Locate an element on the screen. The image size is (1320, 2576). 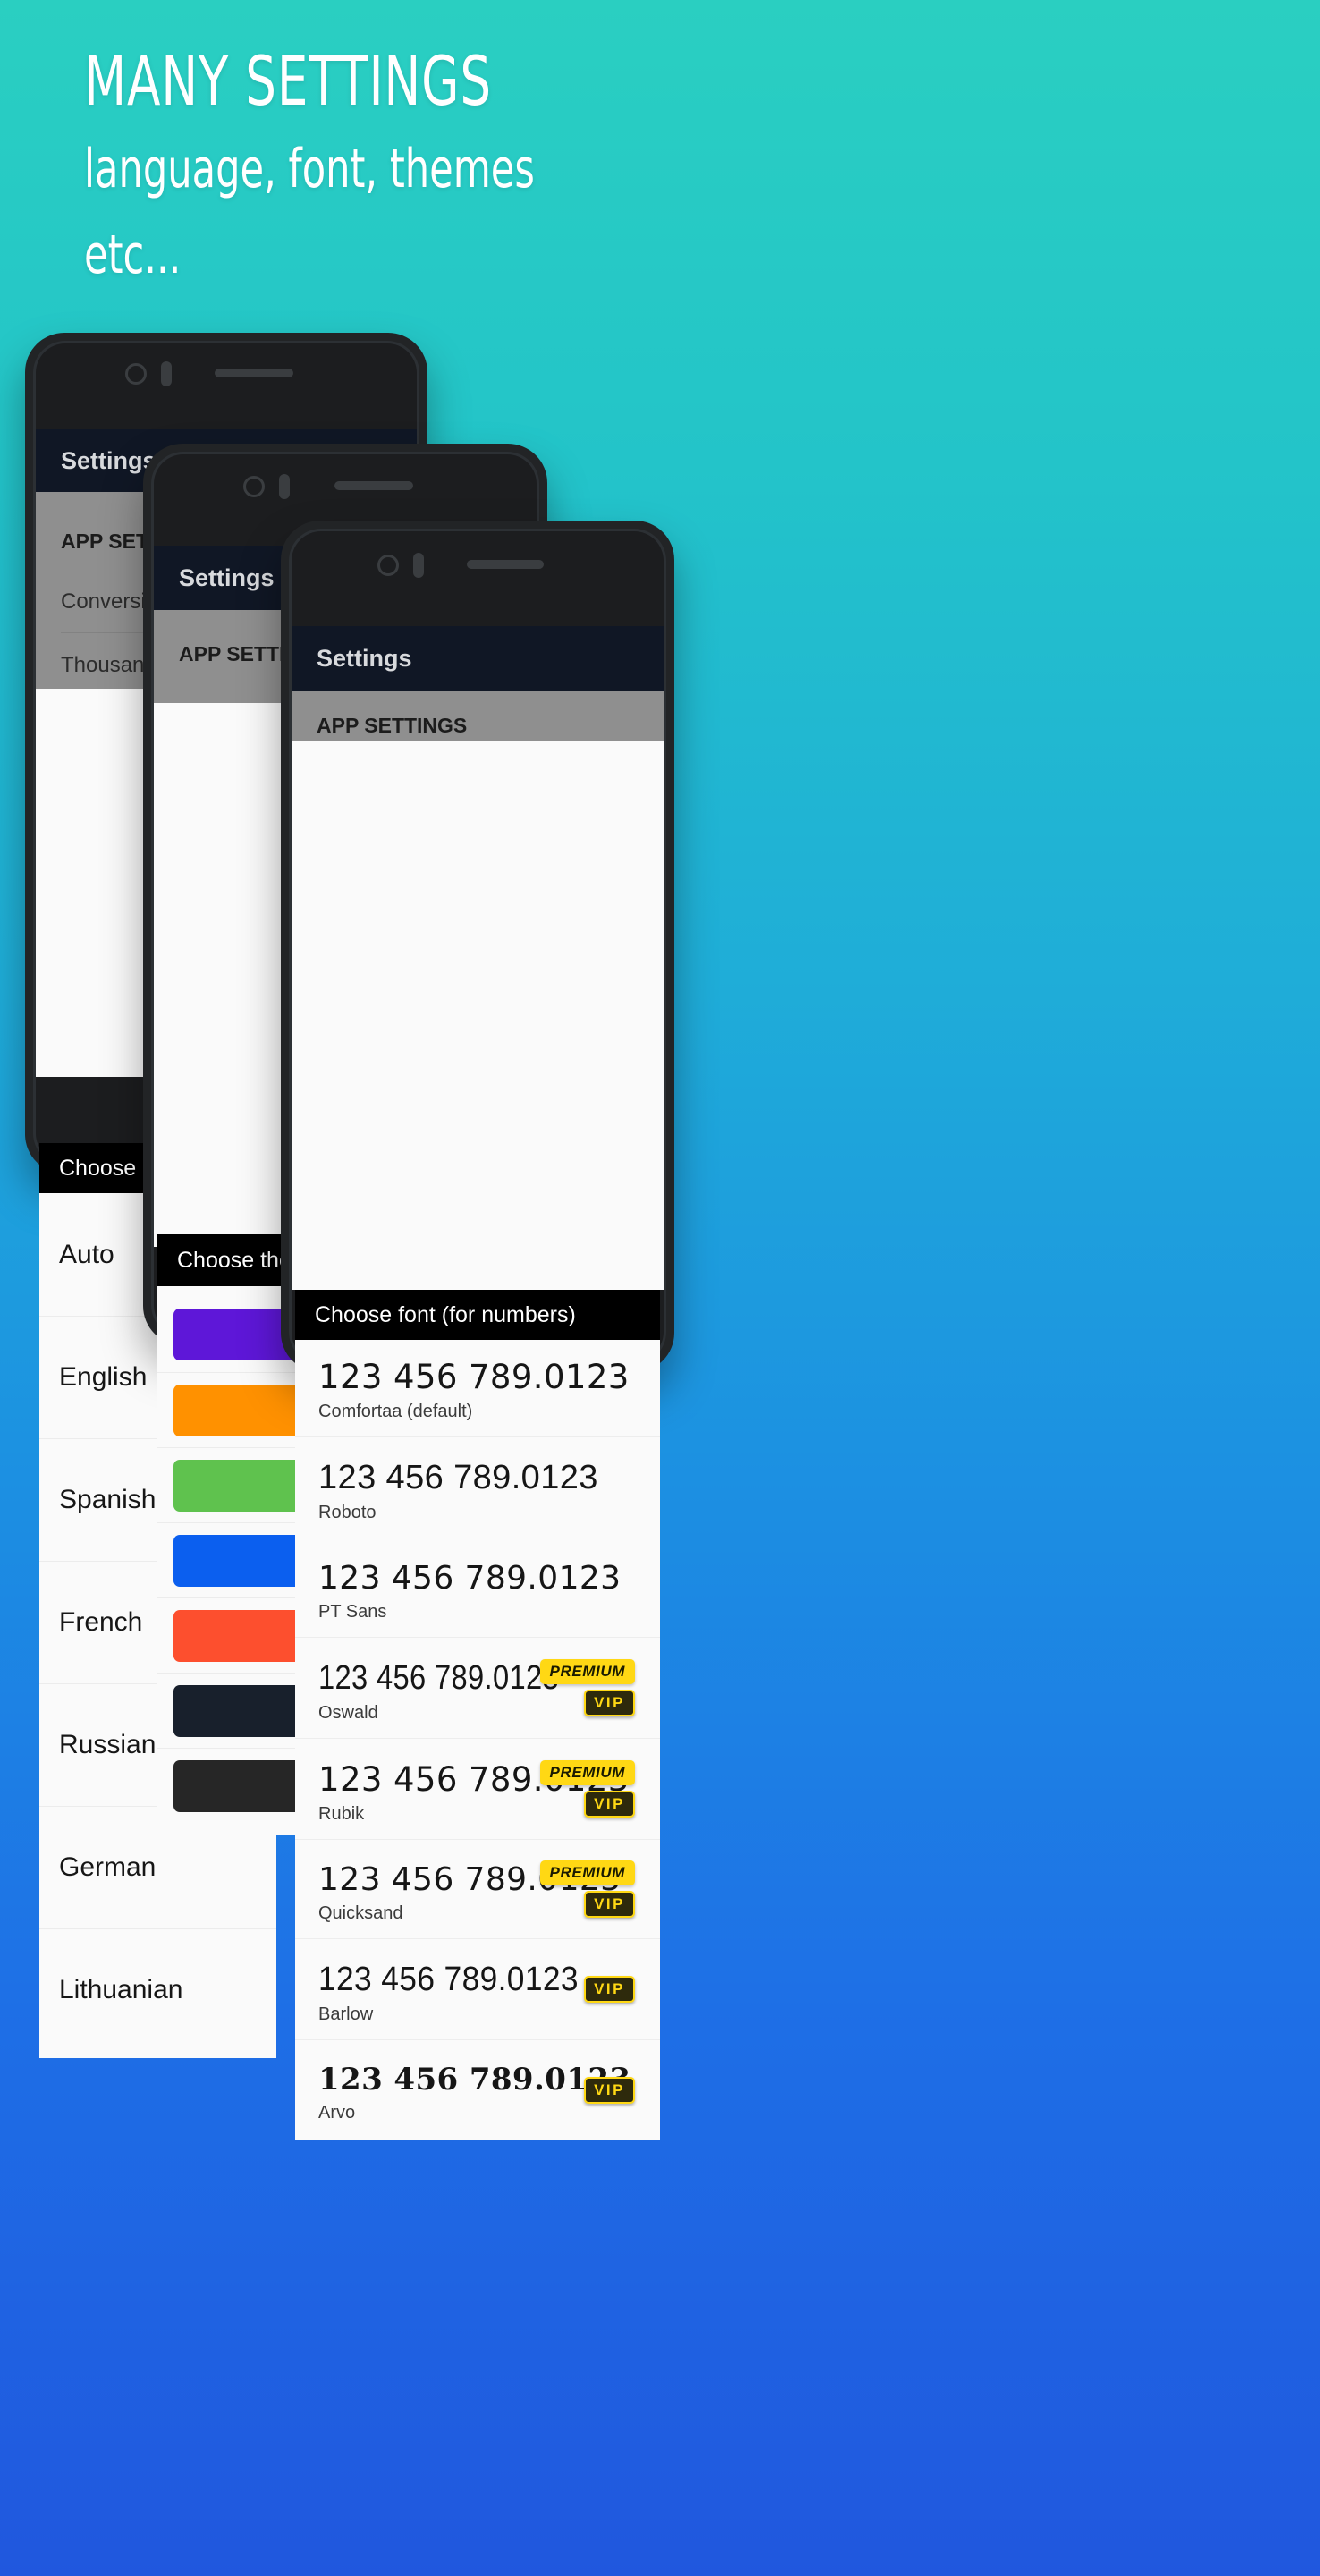
font-option-arvo: 123 456 789.0123 Arvo VIP is located at coordinates (477, 2090).